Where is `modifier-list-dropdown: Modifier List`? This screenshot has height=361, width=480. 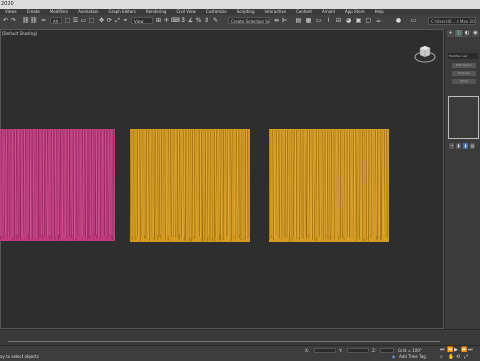
modifier-list-dropdown: Modifier List is located at coordinates (463, 56).